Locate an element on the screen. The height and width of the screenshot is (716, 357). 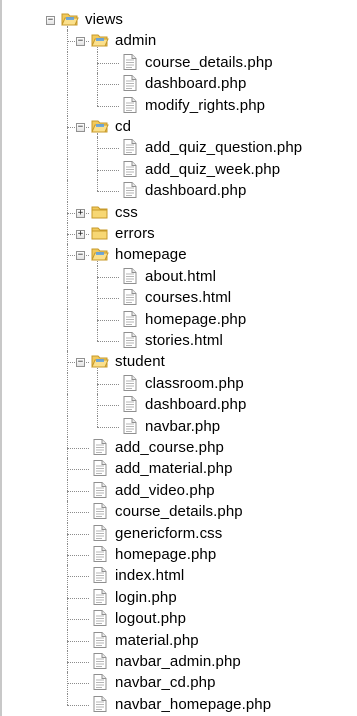
tree-item-label: classroom.php is located at coordinates (194, 383).